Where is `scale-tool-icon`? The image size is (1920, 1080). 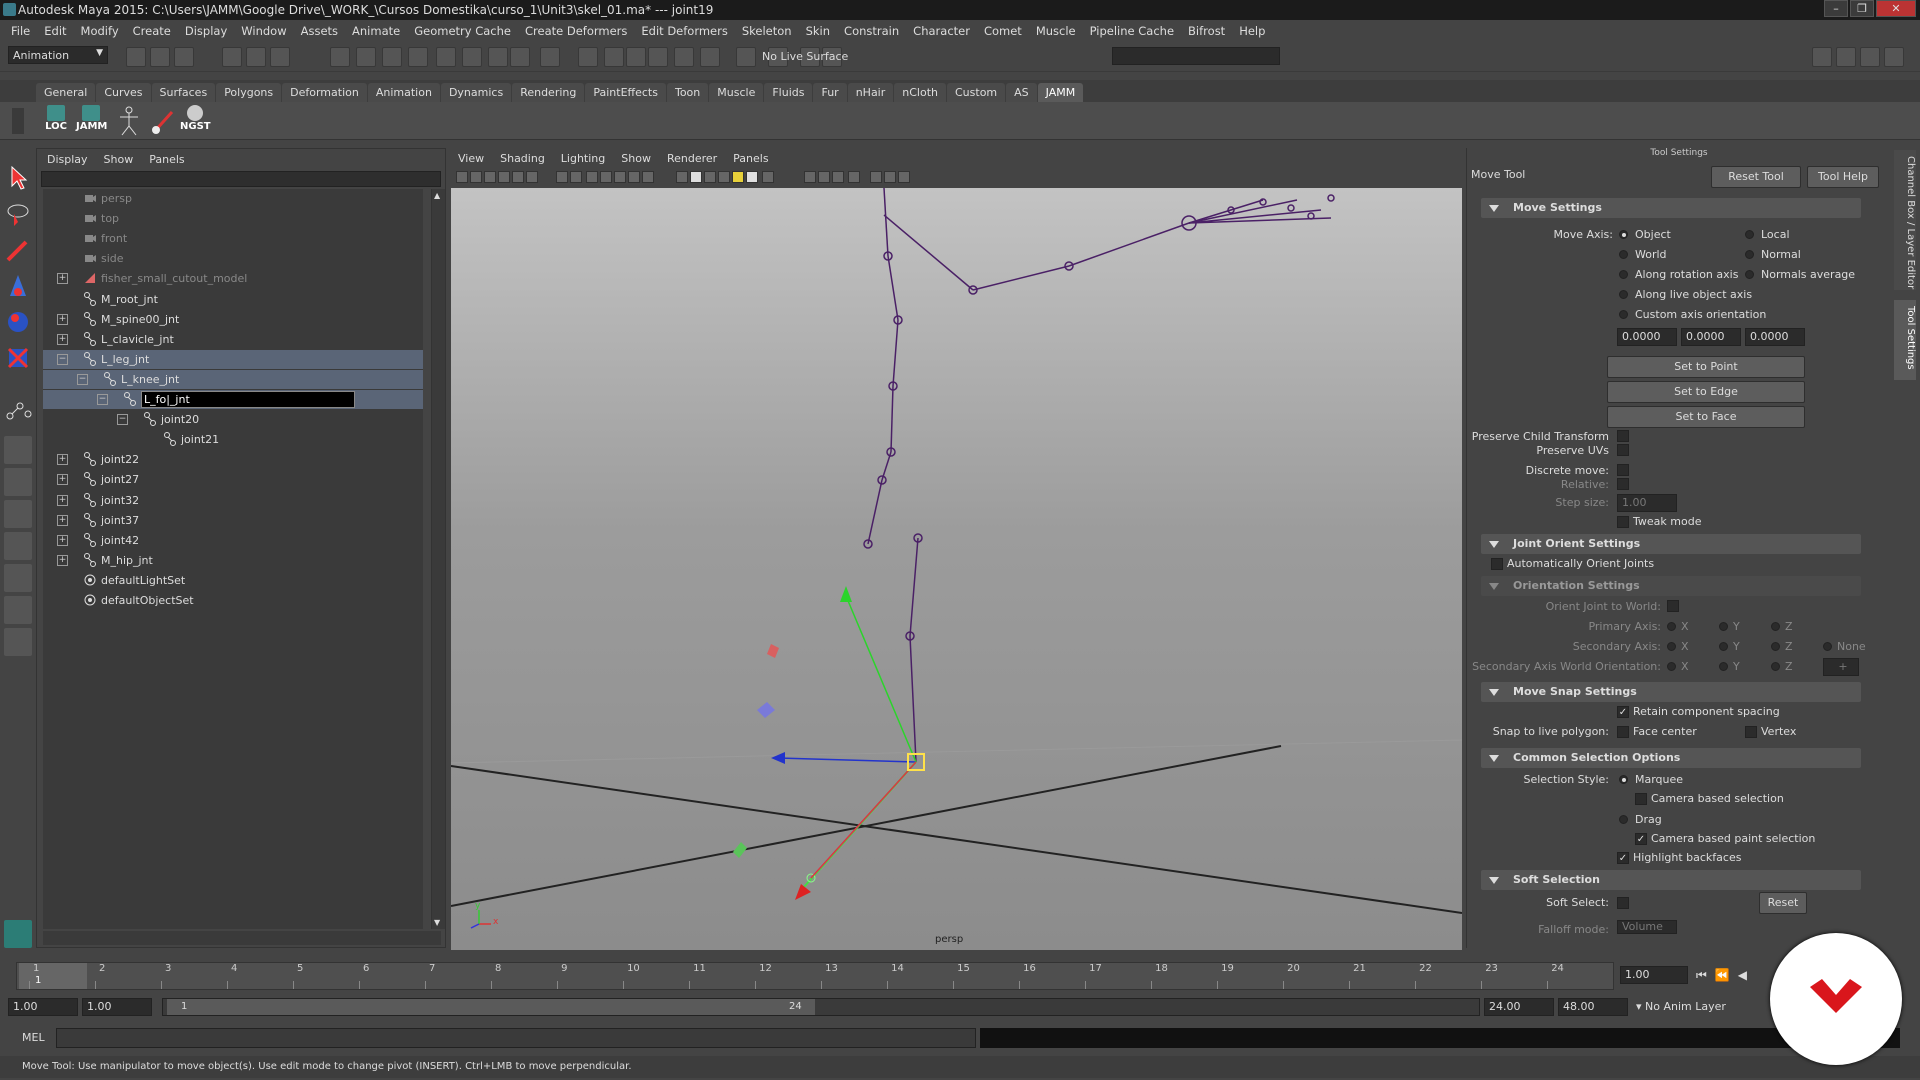 scale-tool-icon is located at coordinates (18, 358).